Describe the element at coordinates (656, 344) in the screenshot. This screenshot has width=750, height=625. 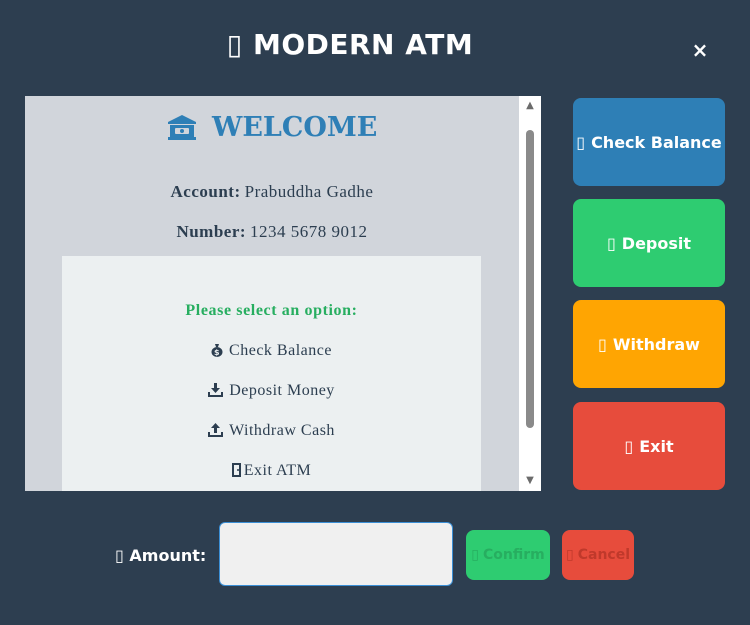
I see `withdraw-label: Withdraw` at that location.